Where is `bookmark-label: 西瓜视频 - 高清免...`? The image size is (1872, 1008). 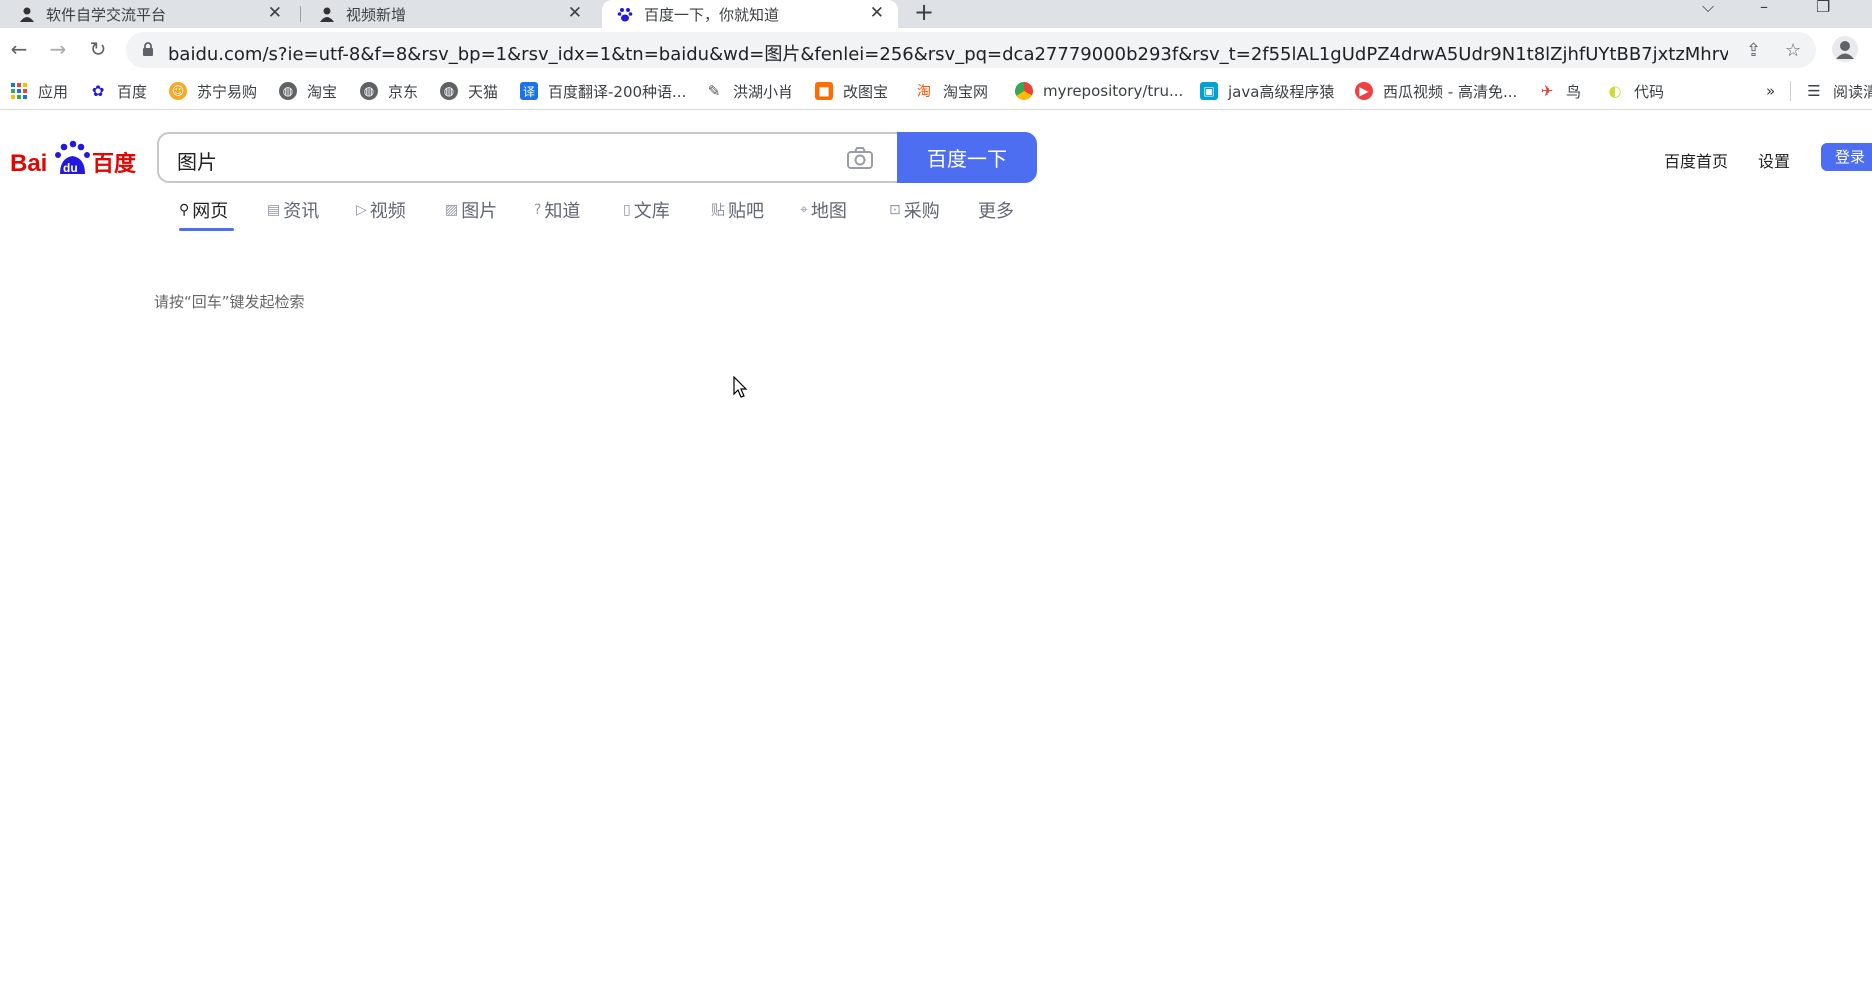
bookmark-label: 西瓜视频 - 高清免... is located at coordinates (1450, 91).